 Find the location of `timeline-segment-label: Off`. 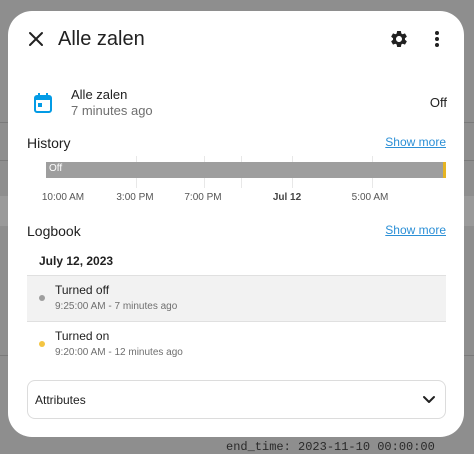

timeline-segment-label: Off is located at coordinates (56, 168).